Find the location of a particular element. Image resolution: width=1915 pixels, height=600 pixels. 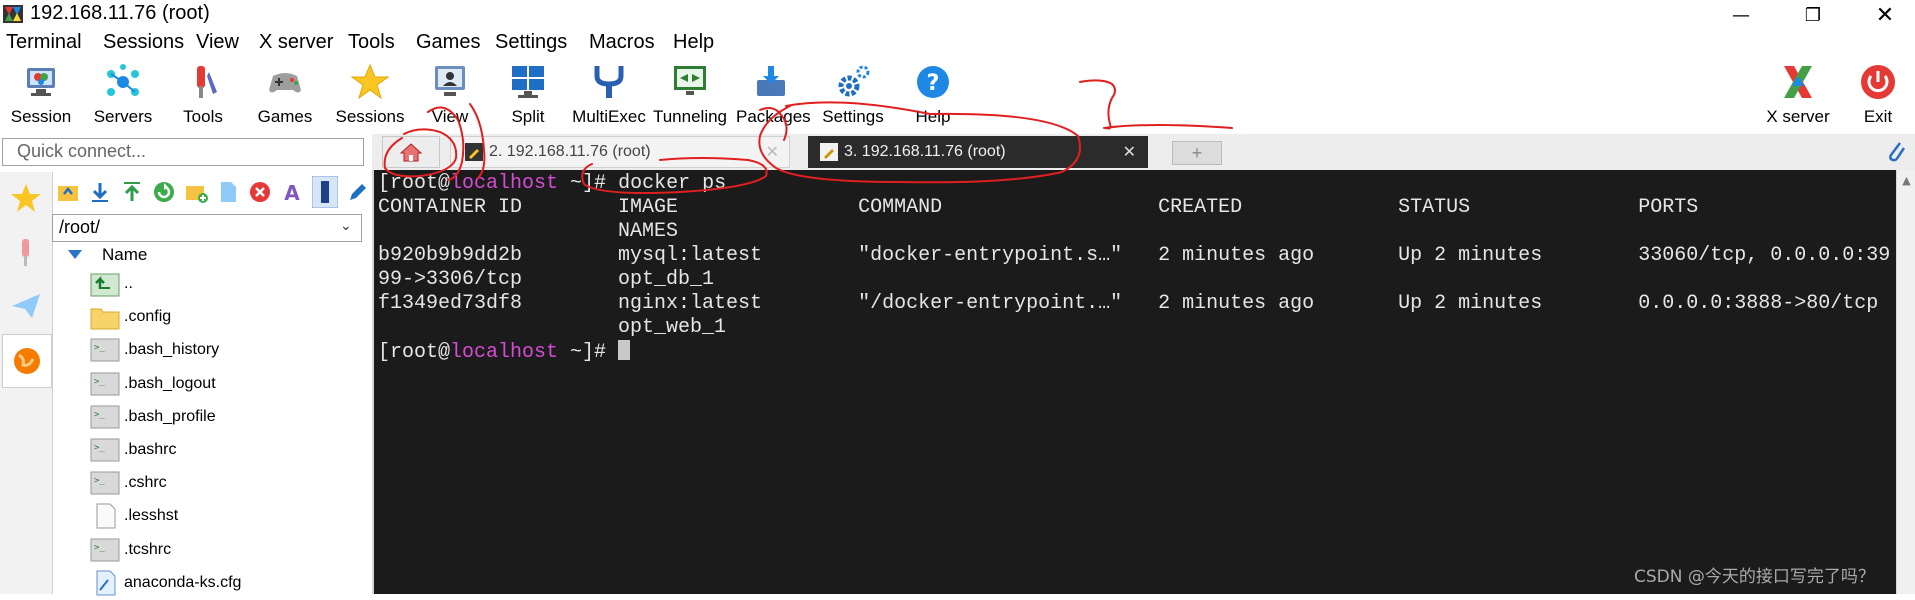

terminal-scrollbar: ▲ is located at coordinates (1905, 382).